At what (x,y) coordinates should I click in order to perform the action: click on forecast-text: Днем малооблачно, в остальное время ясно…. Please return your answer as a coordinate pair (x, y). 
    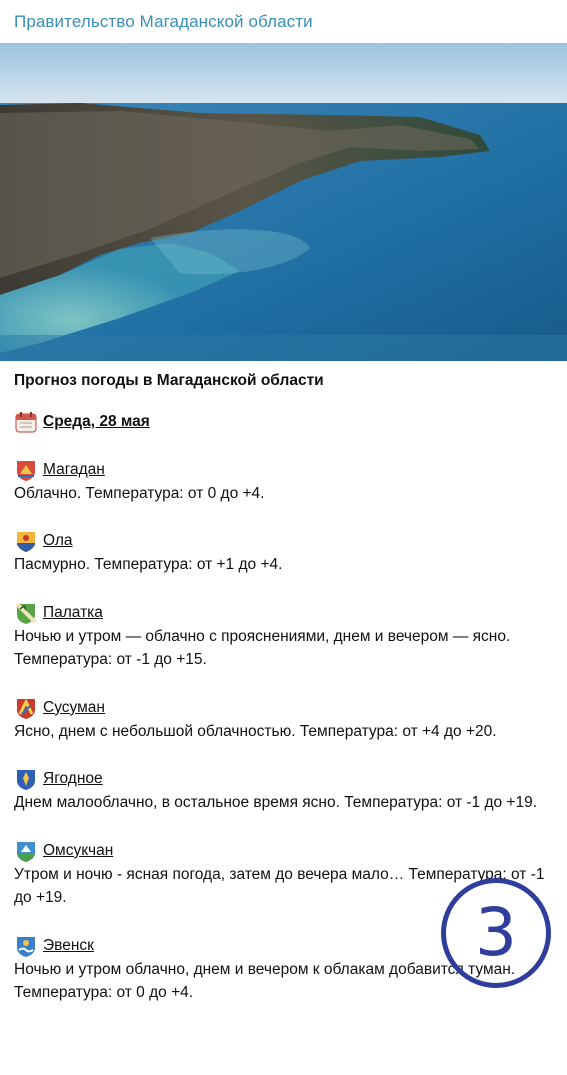
    Looking at the image, I should click on (276, 802).